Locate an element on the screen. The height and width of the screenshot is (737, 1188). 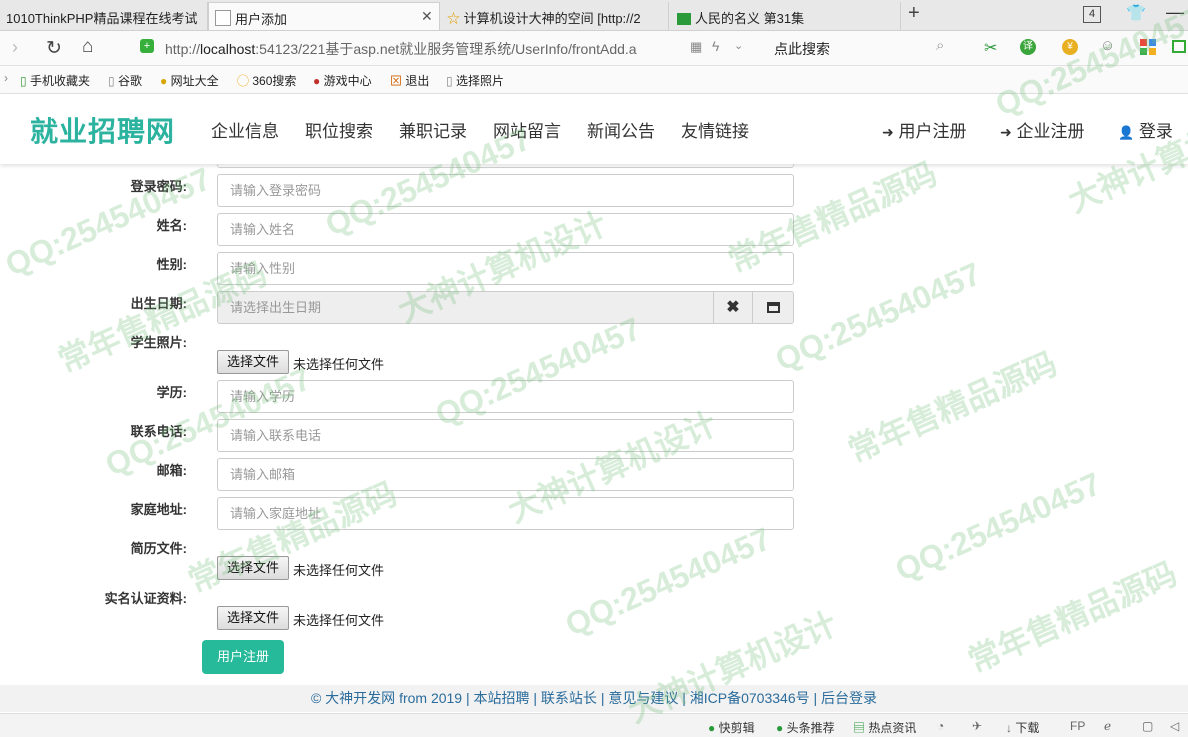
nav-company-register: ➜ 企业注册 is located at coordinates (1042, 129).